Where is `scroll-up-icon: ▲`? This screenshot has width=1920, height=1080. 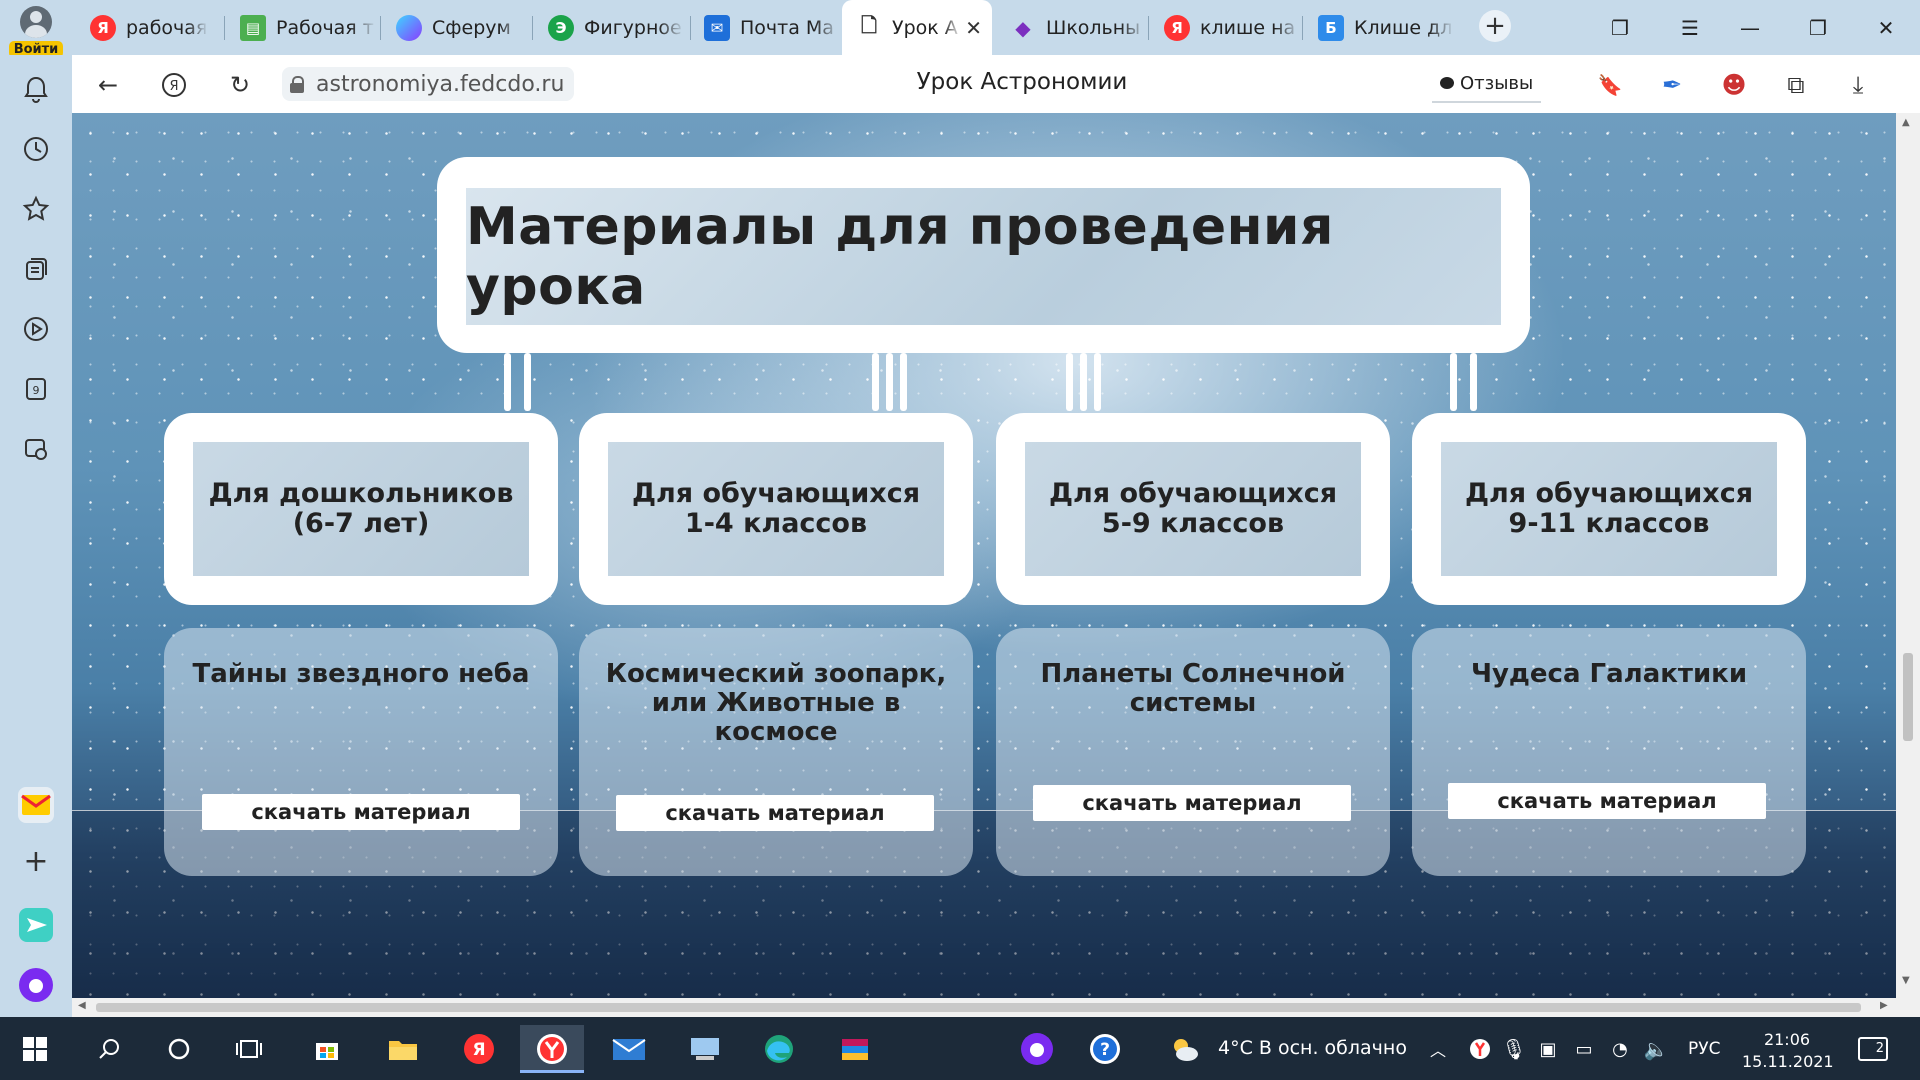 scroll-up-icon: ▲ is located at coordinates (1906, 122).